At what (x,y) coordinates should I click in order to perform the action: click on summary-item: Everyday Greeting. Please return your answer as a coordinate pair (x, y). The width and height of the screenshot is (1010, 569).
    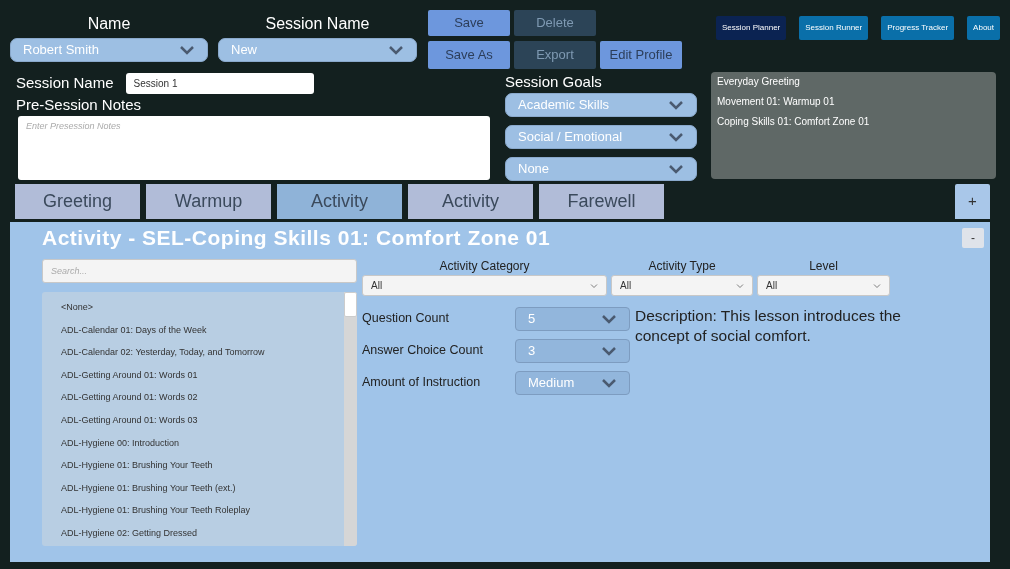
    Looking at the image, I should click on (759, 82).